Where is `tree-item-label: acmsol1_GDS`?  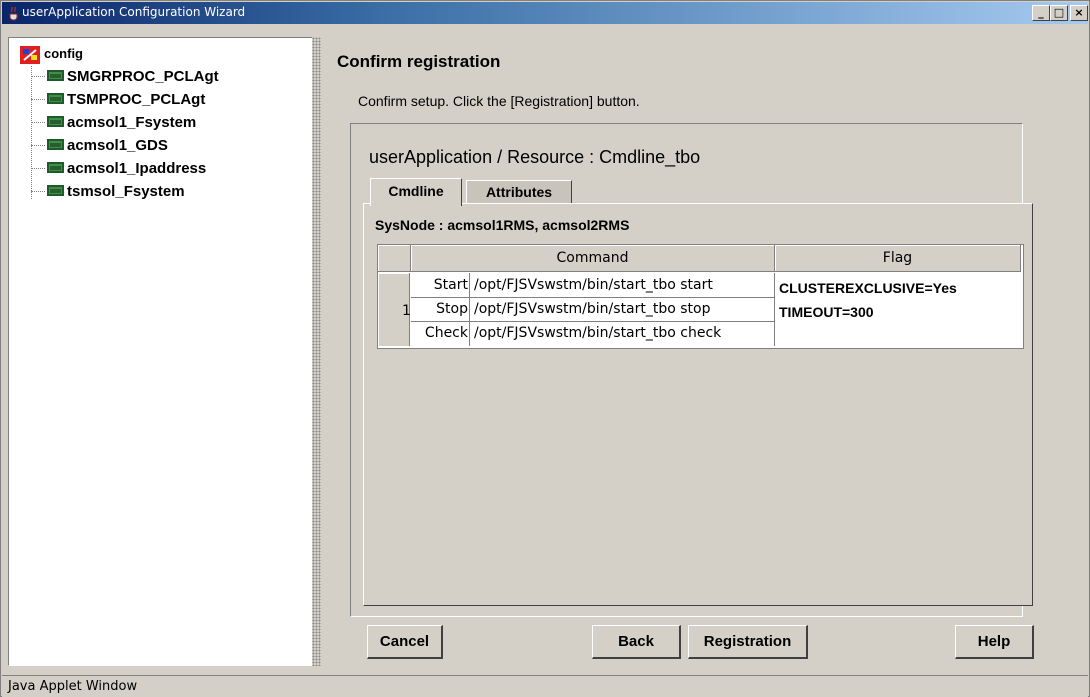
tree-item-label: acmsol1_GDS is located at coordinates (117, 145).